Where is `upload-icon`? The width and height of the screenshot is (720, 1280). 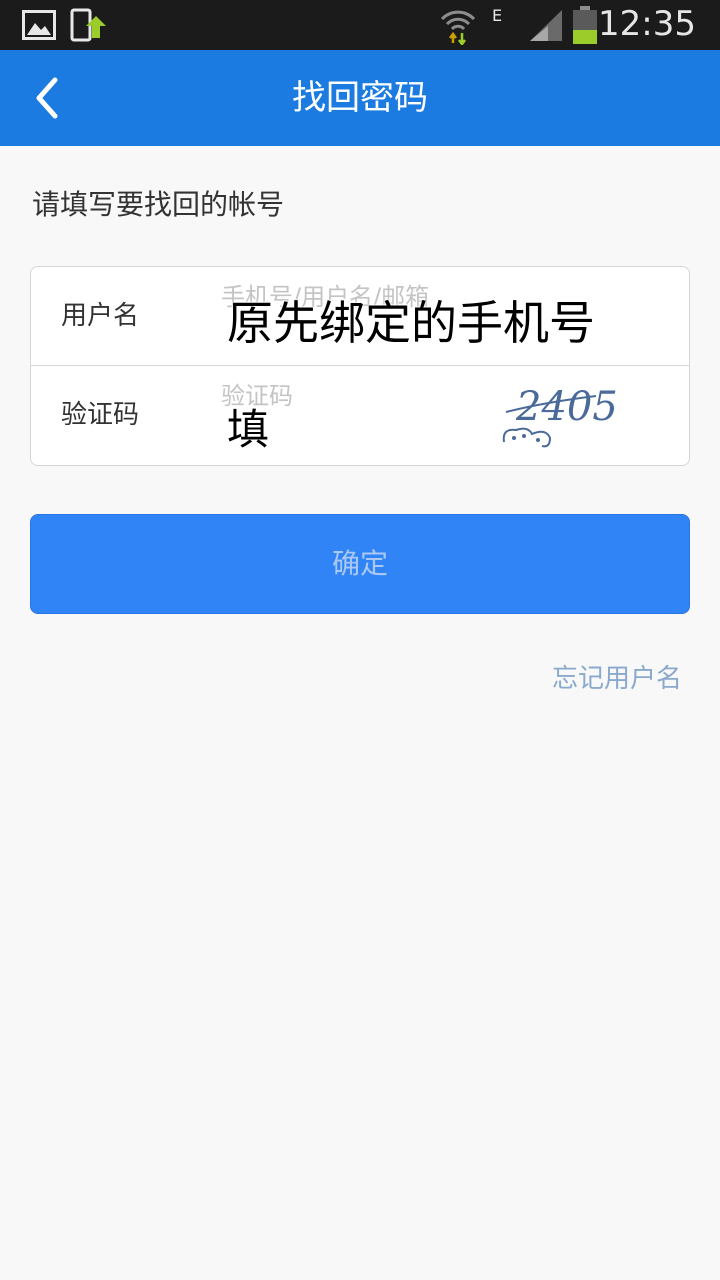
upload-icon is located at coordinates (88, 25).